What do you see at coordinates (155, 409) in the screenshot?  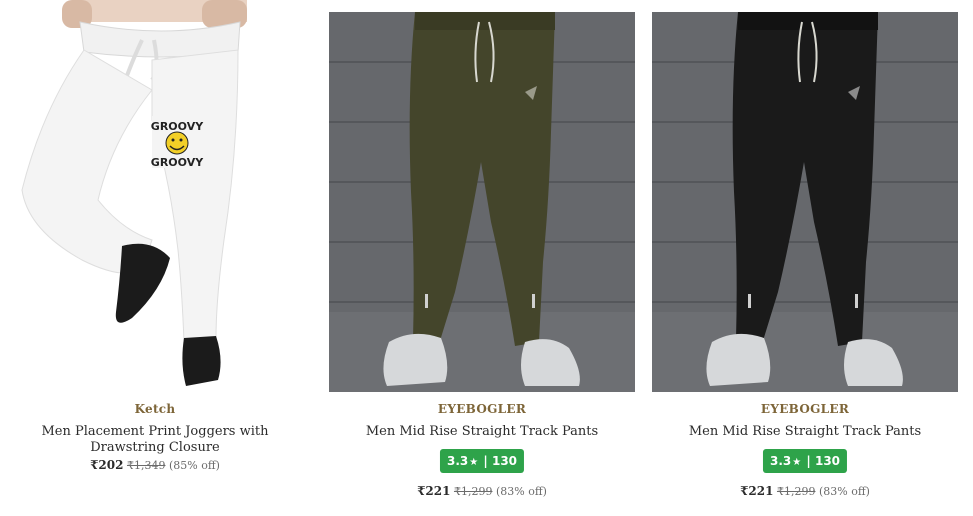 I see `product-brand: Ketch` at bounding box center [155, 409].